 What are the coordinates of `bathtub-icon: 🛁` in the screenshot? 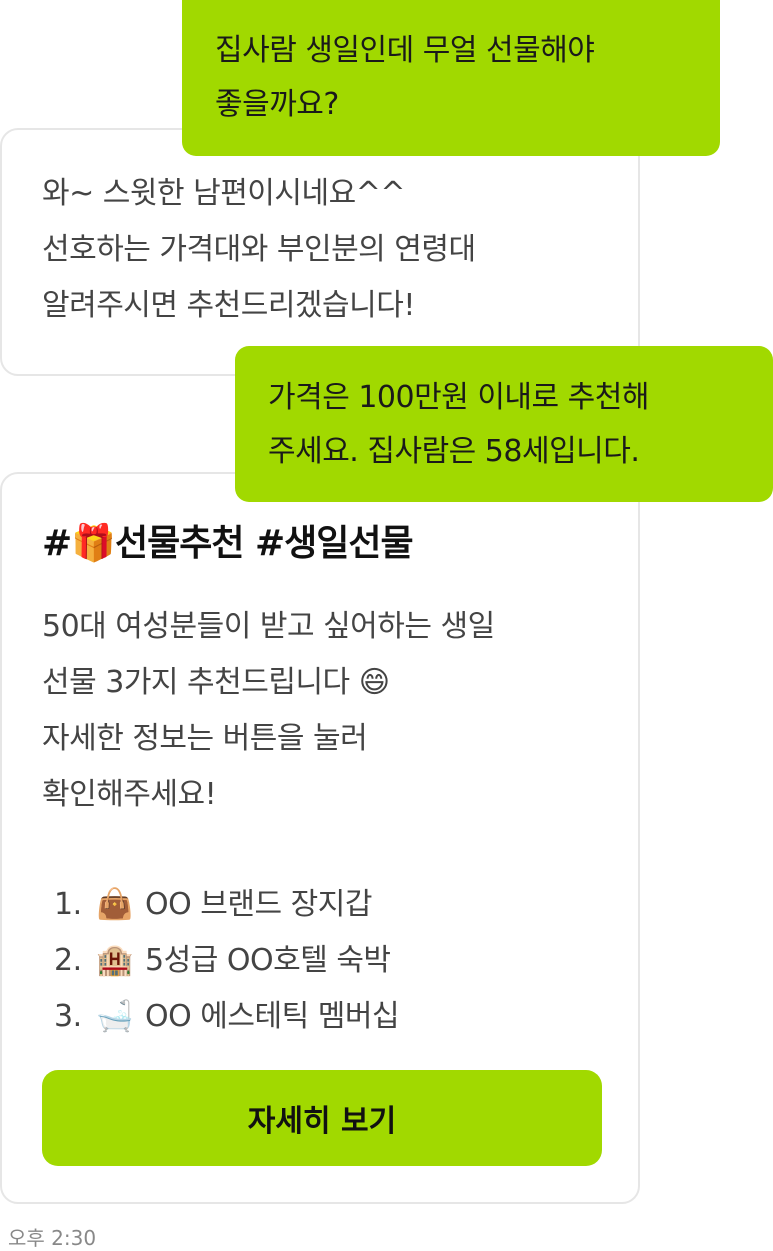 It's located at (114, 1016).